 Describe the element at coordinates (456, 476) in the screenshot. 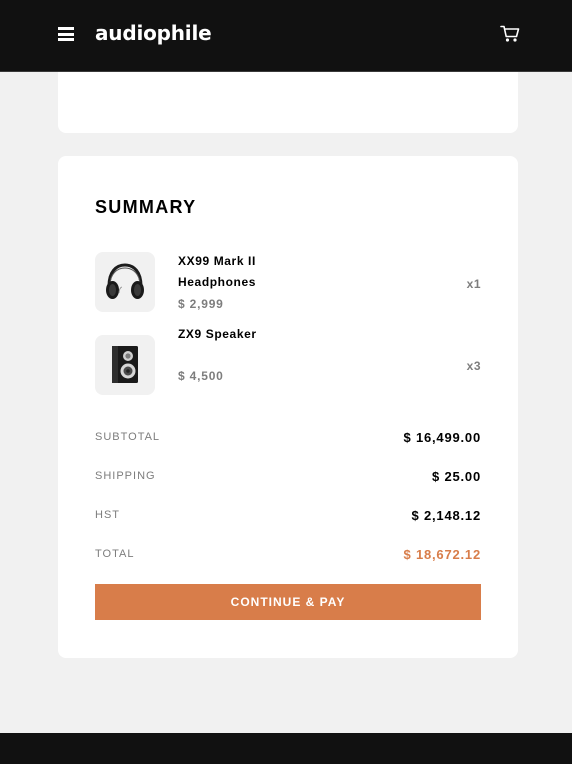

I see `shipping-value: $ 25.00` at that location.